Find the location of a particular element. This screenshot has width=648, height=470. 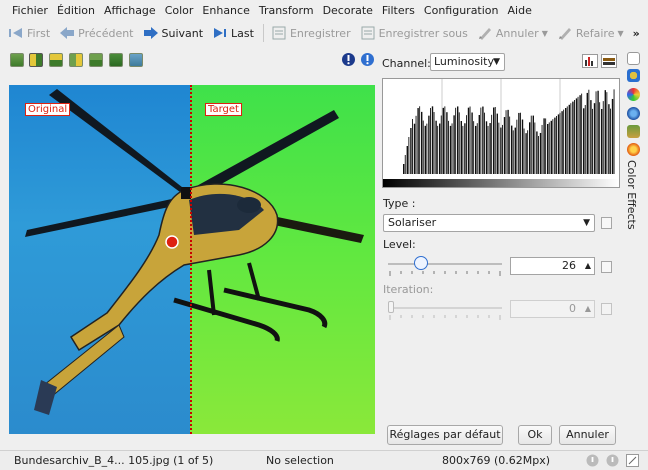

save-as-icon is located at coordinates (368, 33).